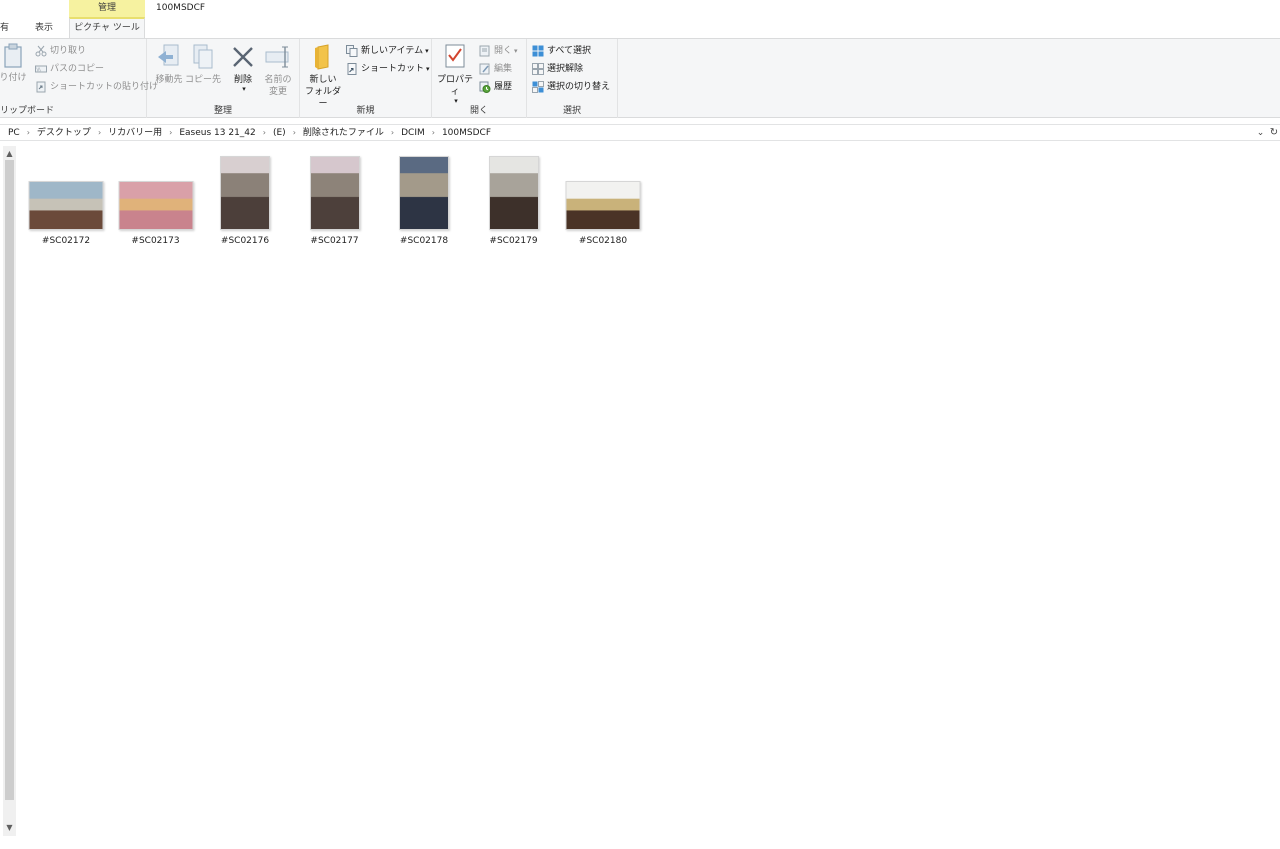  I want to click on breadcrumb-item: DCIM, so click(413, 133).